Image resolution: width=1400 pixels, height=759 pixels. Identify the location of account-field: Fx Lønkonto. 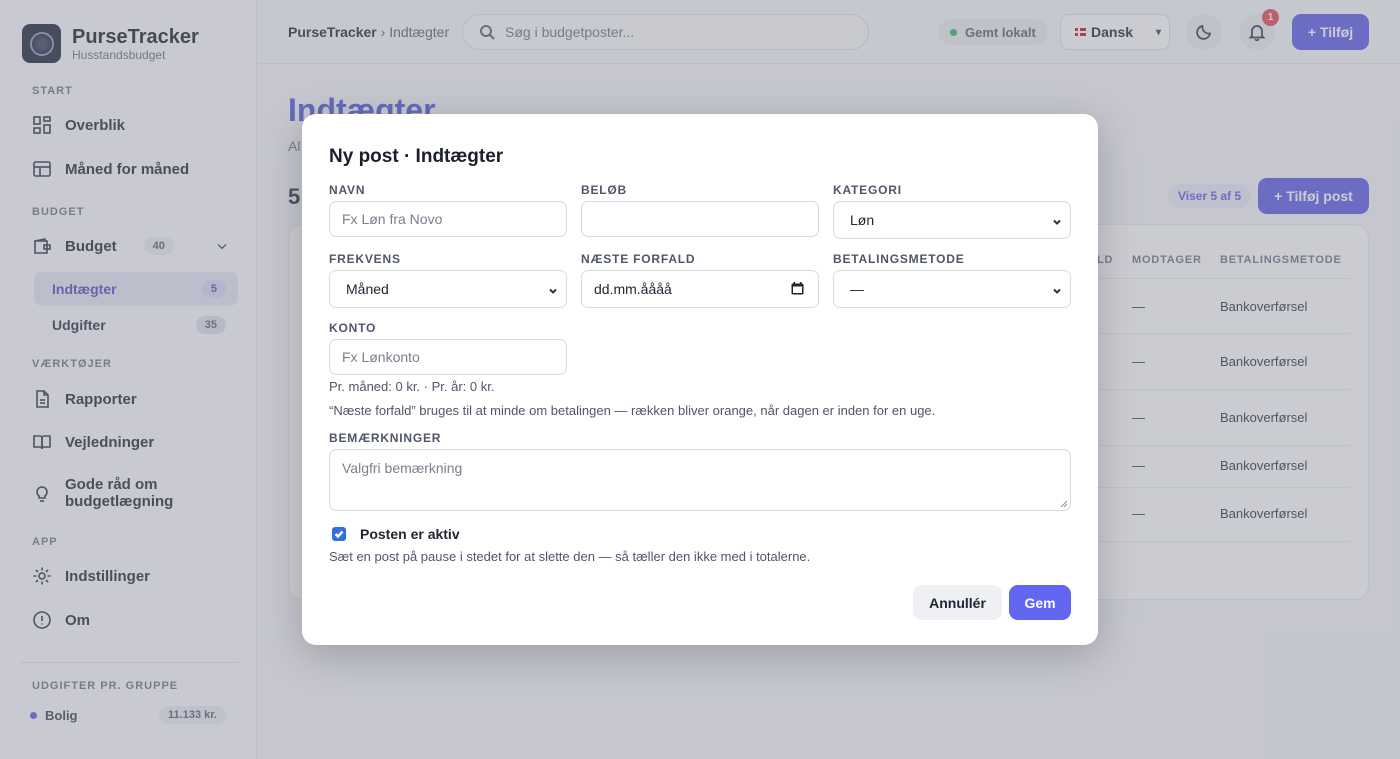
(448, 357).